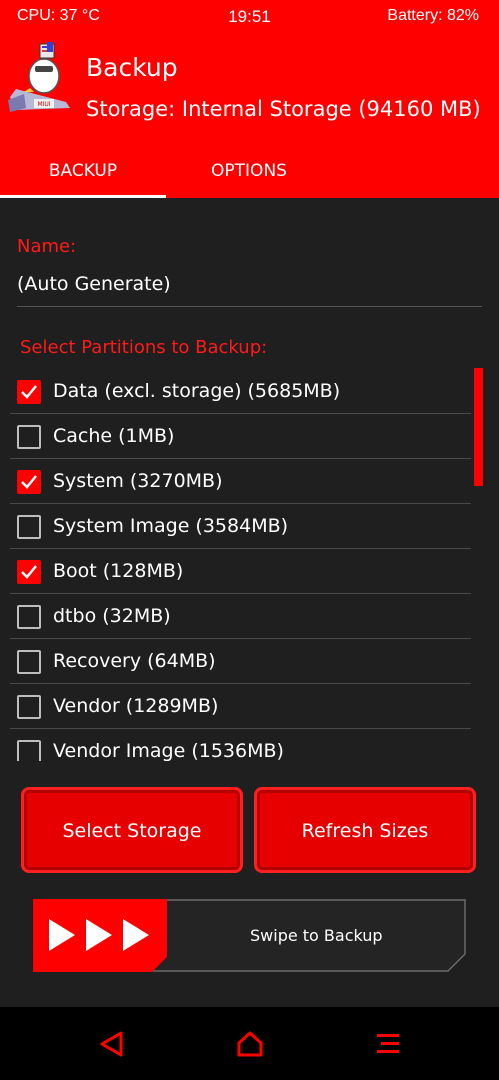 The image size is (499, 1080). I want to click on partition-row-cache: Cache (1MB), so click(240, 436).